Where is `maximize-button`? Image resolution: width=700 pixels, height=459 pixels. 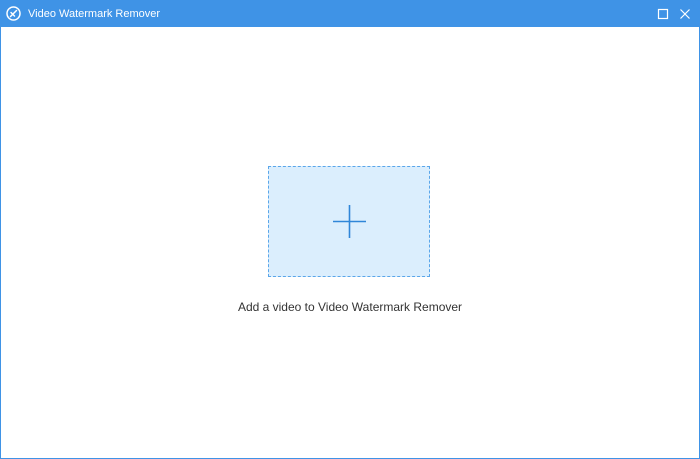 maximize-button is located at coordinates (663, 14).